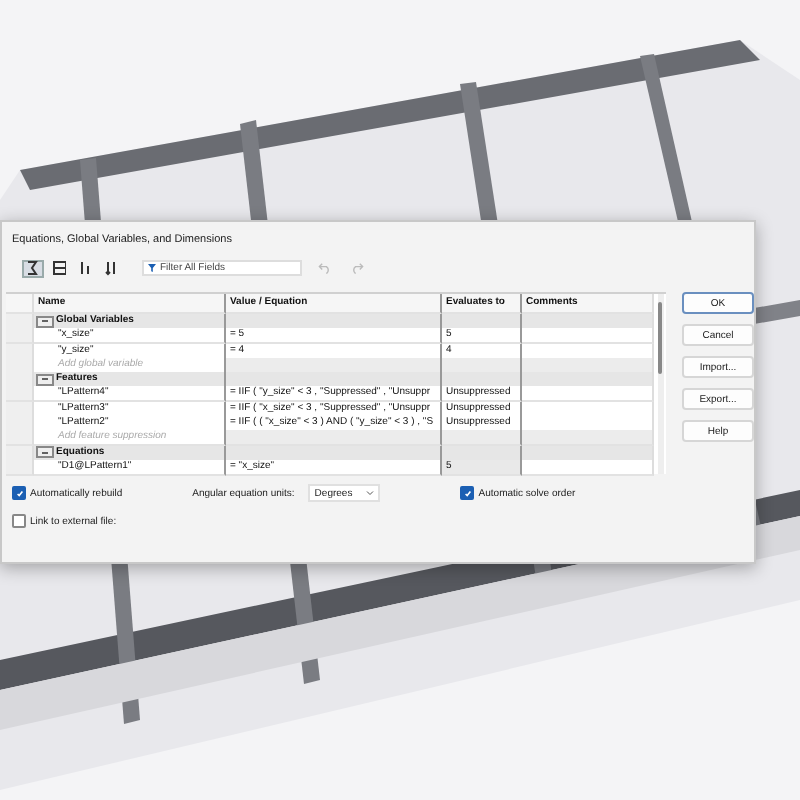 The height and width of the screenshot is (800, 800). Describe the element at coordinates (152, 268) in the screenshot. I see `funnel-icon` at that location.